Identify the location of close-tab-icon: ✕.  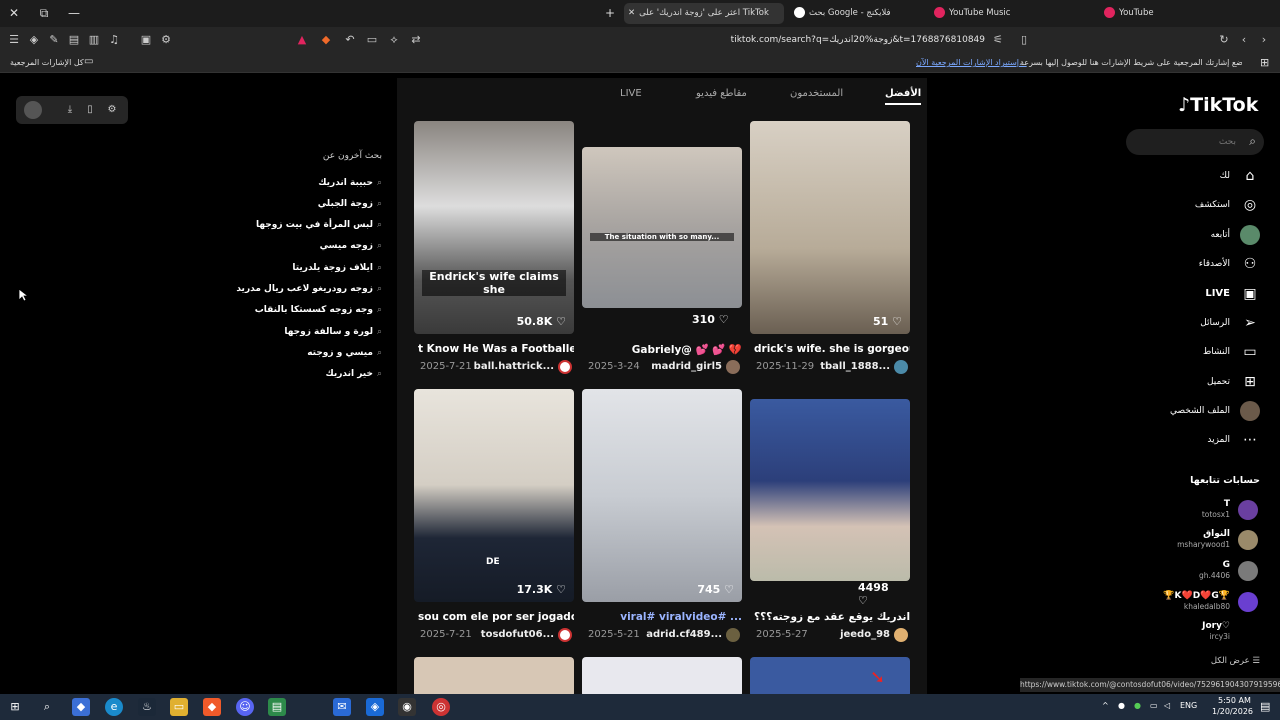
(631, 13).